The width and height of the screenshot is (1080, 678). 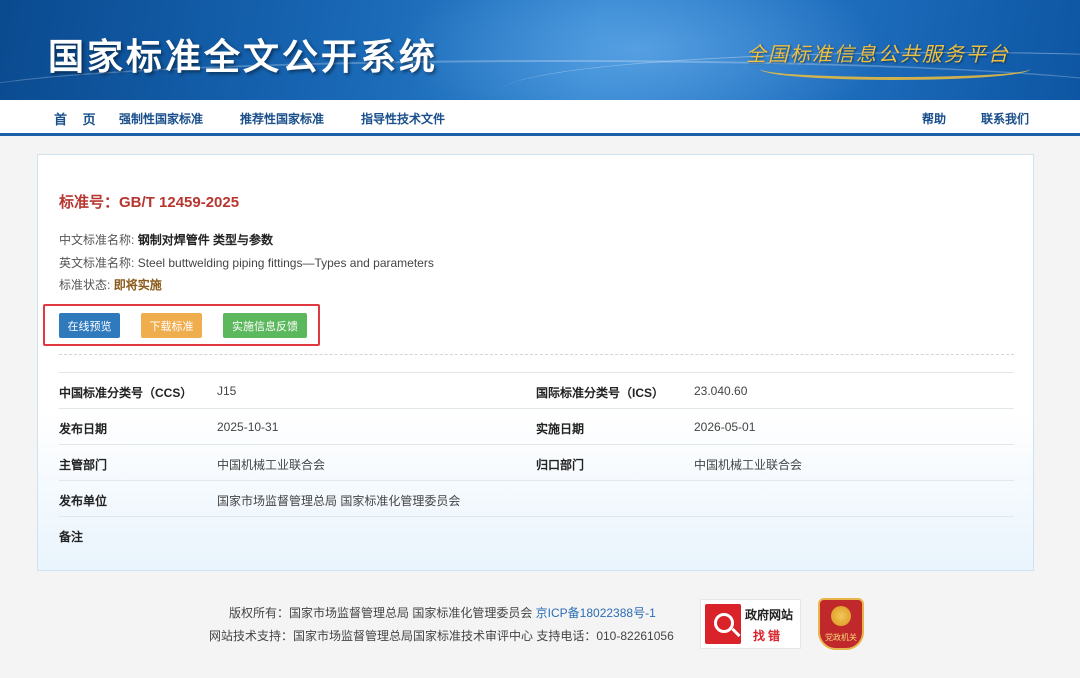 What do you see at coordinates (536, 354) in the screenshot?
I see `divider` at bounding box center [536, 354].